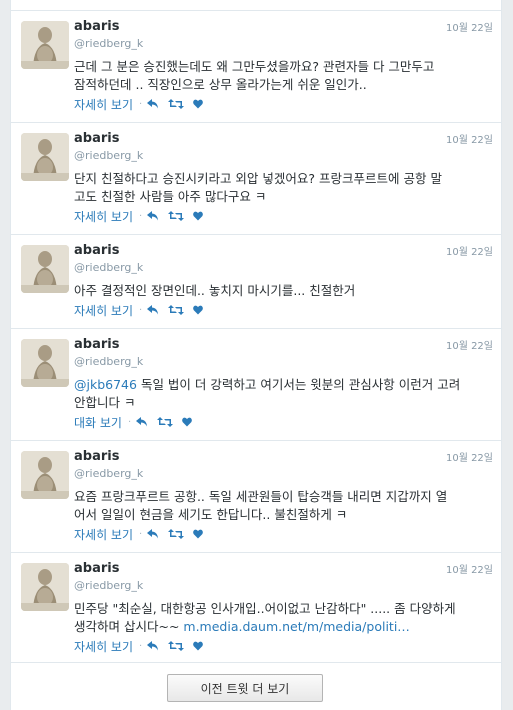  I want to click on mention-link: @jkb6746, so click(105, 384).